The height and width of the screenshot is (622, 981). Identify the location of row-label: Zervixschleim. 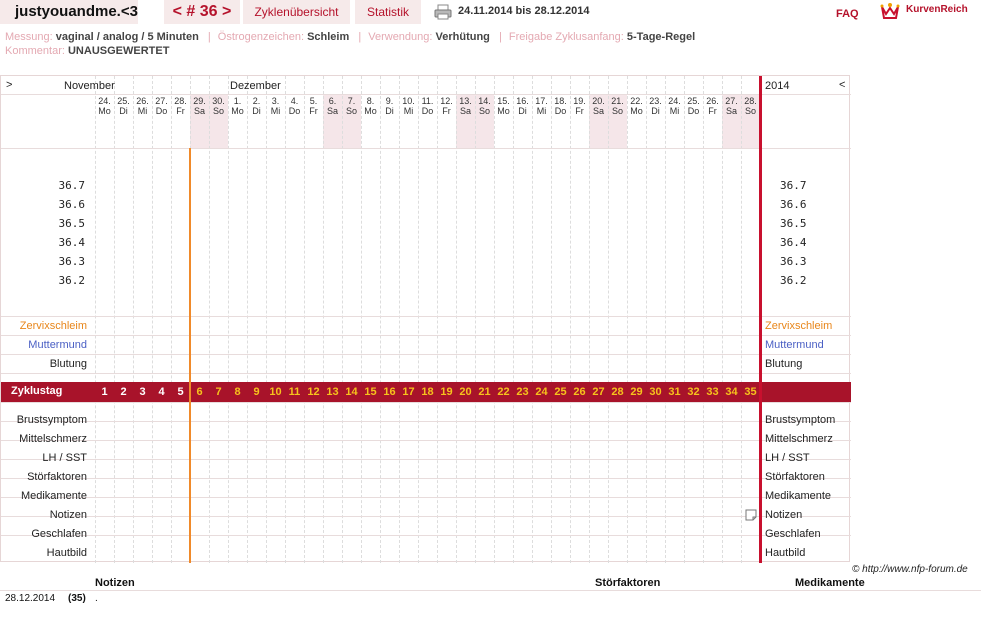
(53, 326).